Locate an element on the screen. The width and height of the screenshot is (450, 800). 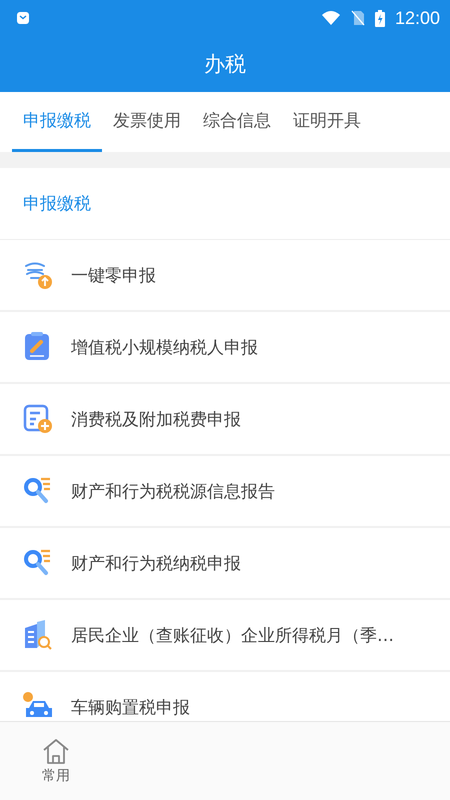
page-title: 办税 is located at coordinates (225, 64).